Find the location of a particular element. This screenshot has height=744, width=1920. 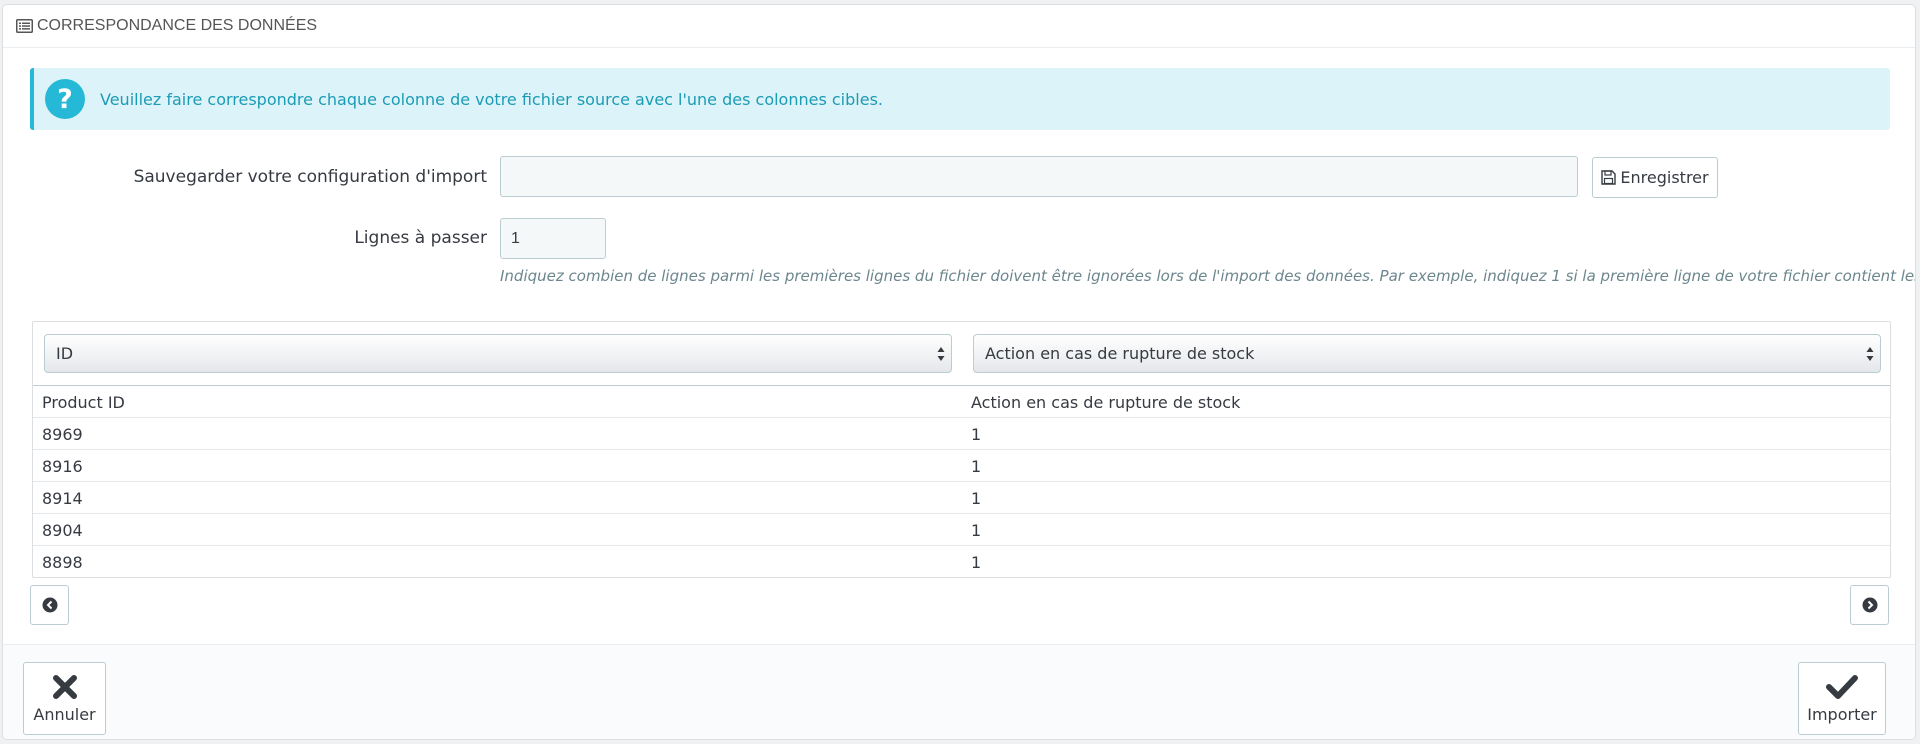

table-cell: Product ID is located at coordinates (83, 402).